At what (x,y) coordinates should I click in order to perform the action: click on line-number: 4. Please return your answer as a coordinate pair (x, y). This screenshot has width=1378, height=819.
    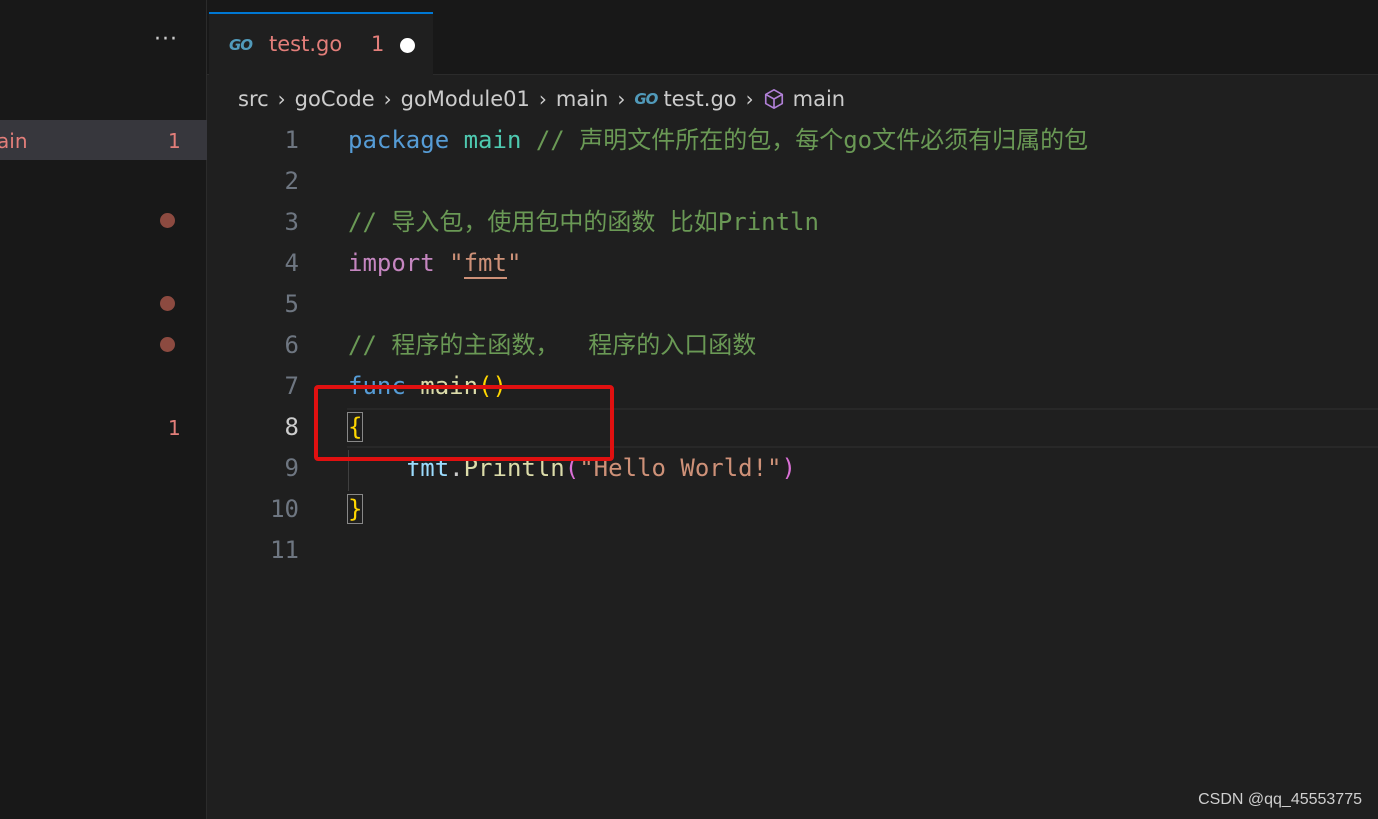
    Looking at the image, I should click on (291, 263).